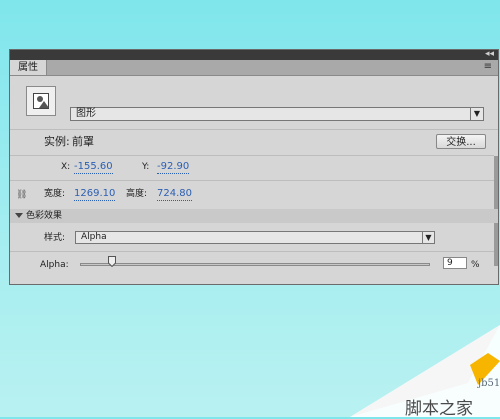  I want to click on collapse-triangle-icon, so click(19, 215).